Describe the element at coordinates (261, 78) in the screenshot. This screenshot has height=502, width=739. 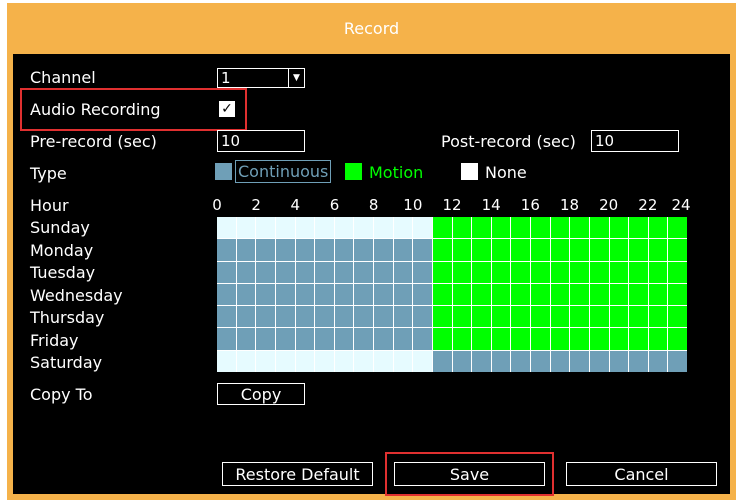
I see `channel-select: 1 ▼` at that location.